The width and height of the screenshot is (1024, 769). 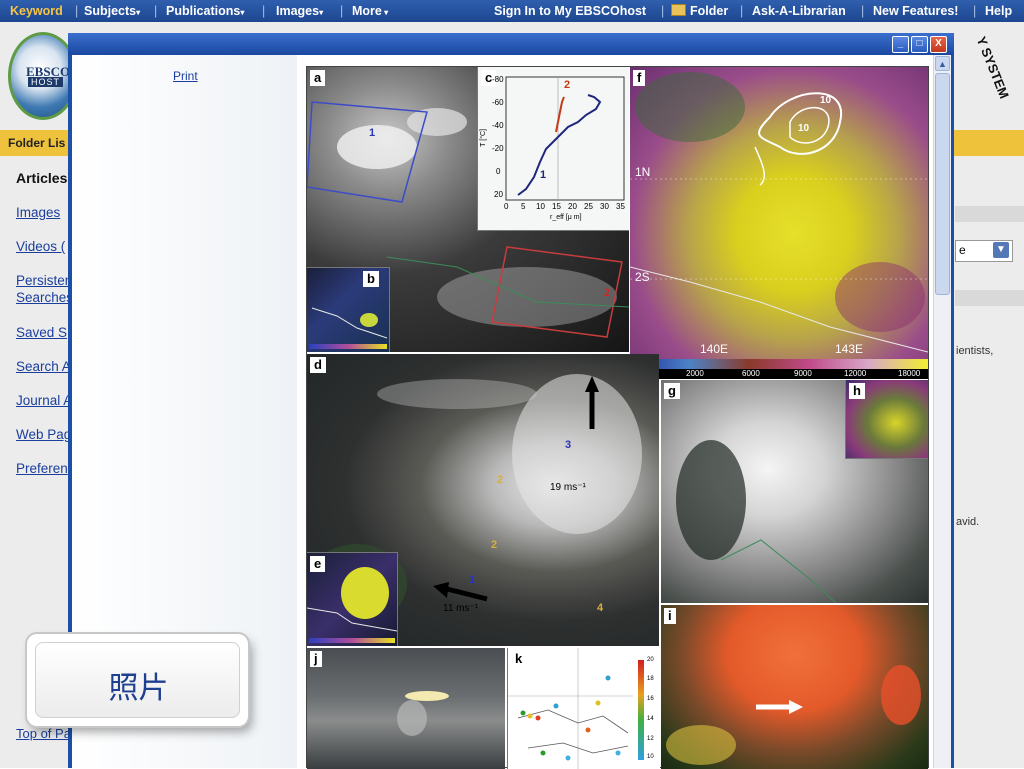 What do you see at coordinates (942, 63) in the screenshot?
I see `scroll-up-button: ▲` at bounding box center [942, 63].